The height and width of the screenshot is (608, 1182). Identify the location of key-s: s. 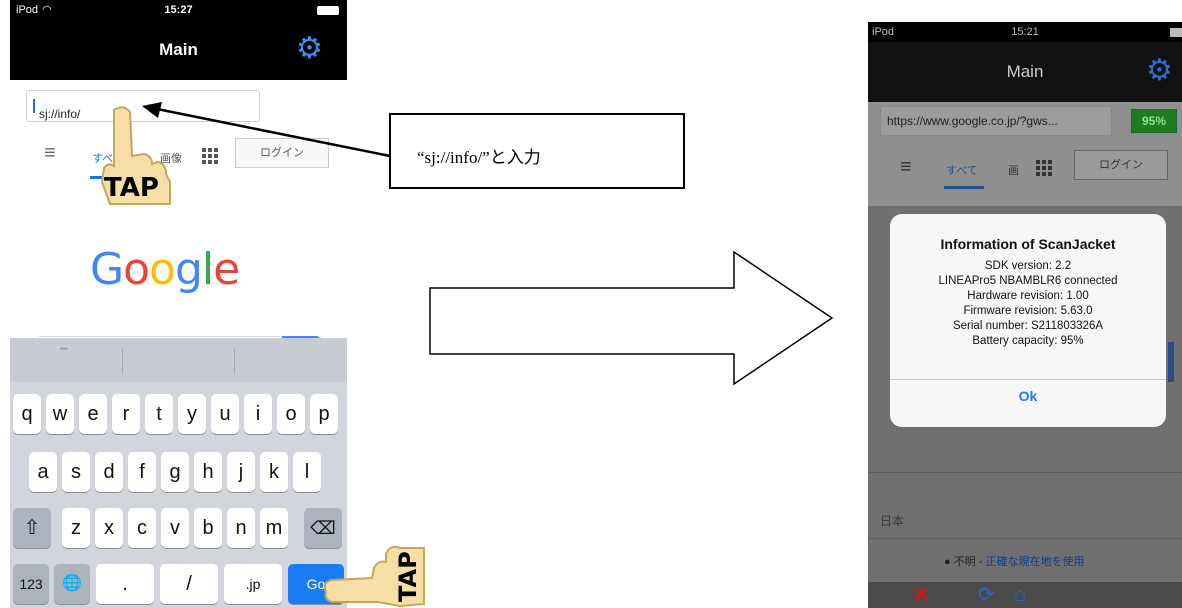
(76, 472).